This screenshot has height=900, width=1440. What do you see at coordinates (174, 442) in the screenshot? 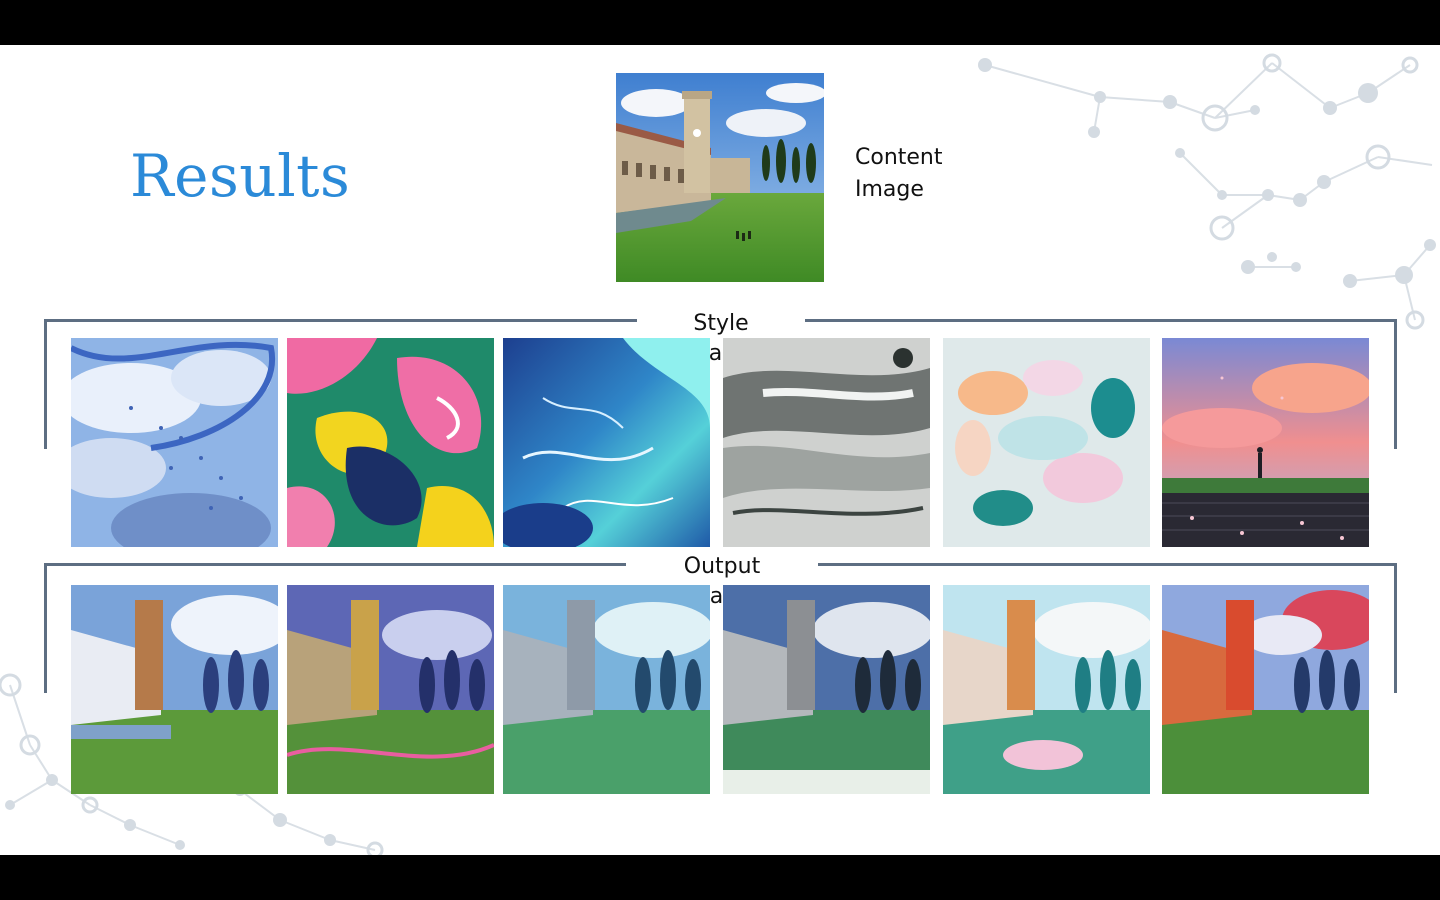
I see `style-image-sky-fish` at bounding box center [174, 442].